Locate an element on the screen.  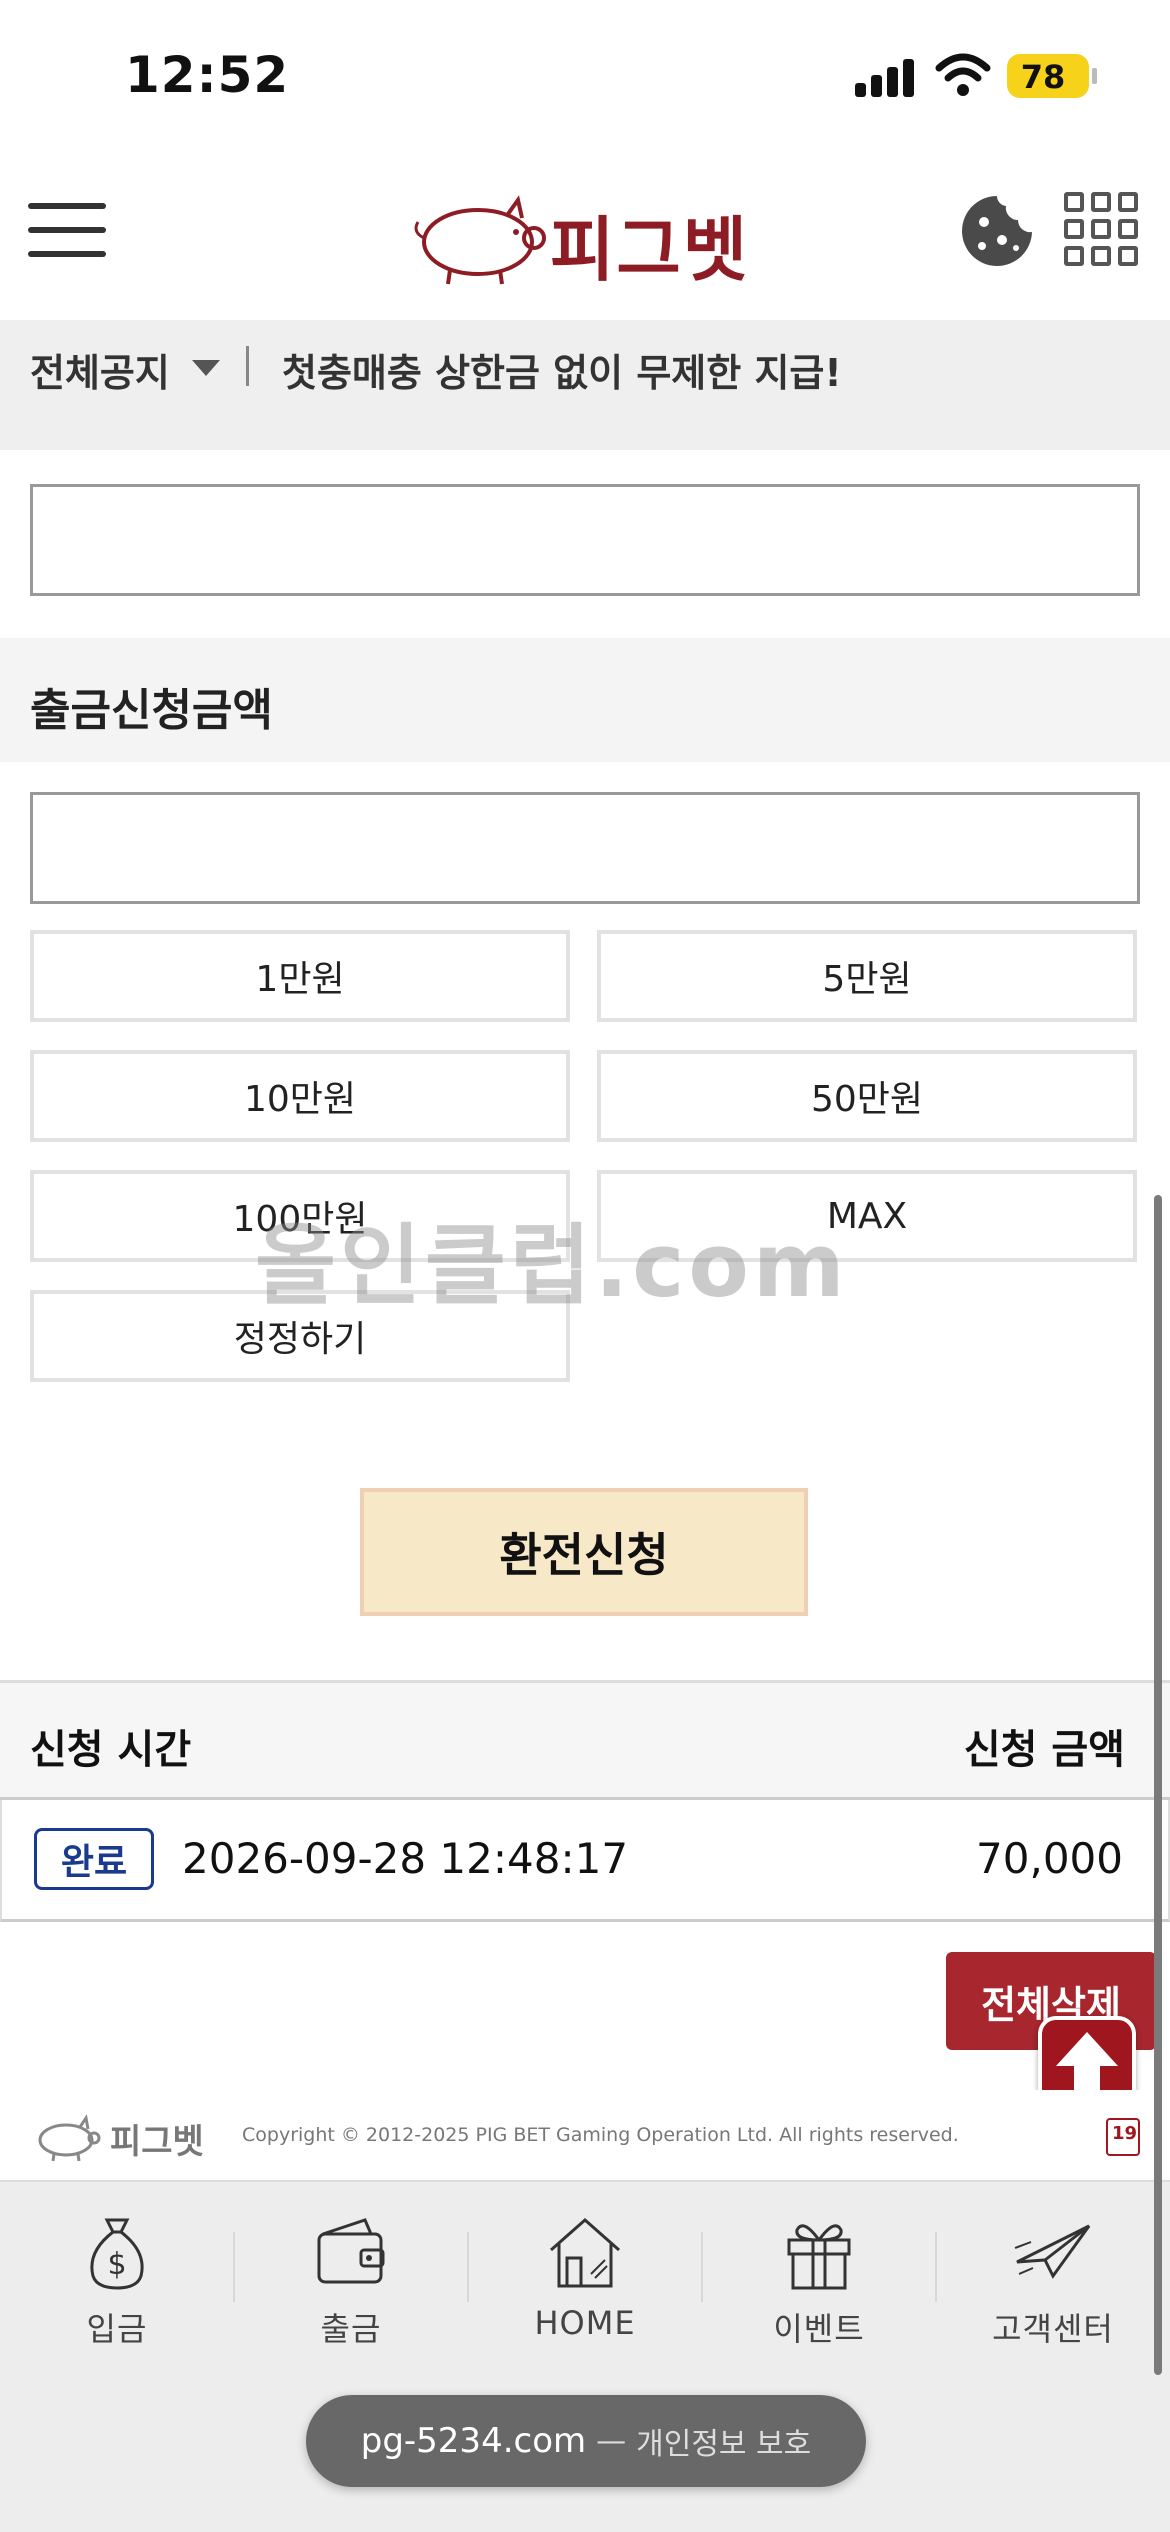
battery-level: 78 is located at coordinates (1043, 77).